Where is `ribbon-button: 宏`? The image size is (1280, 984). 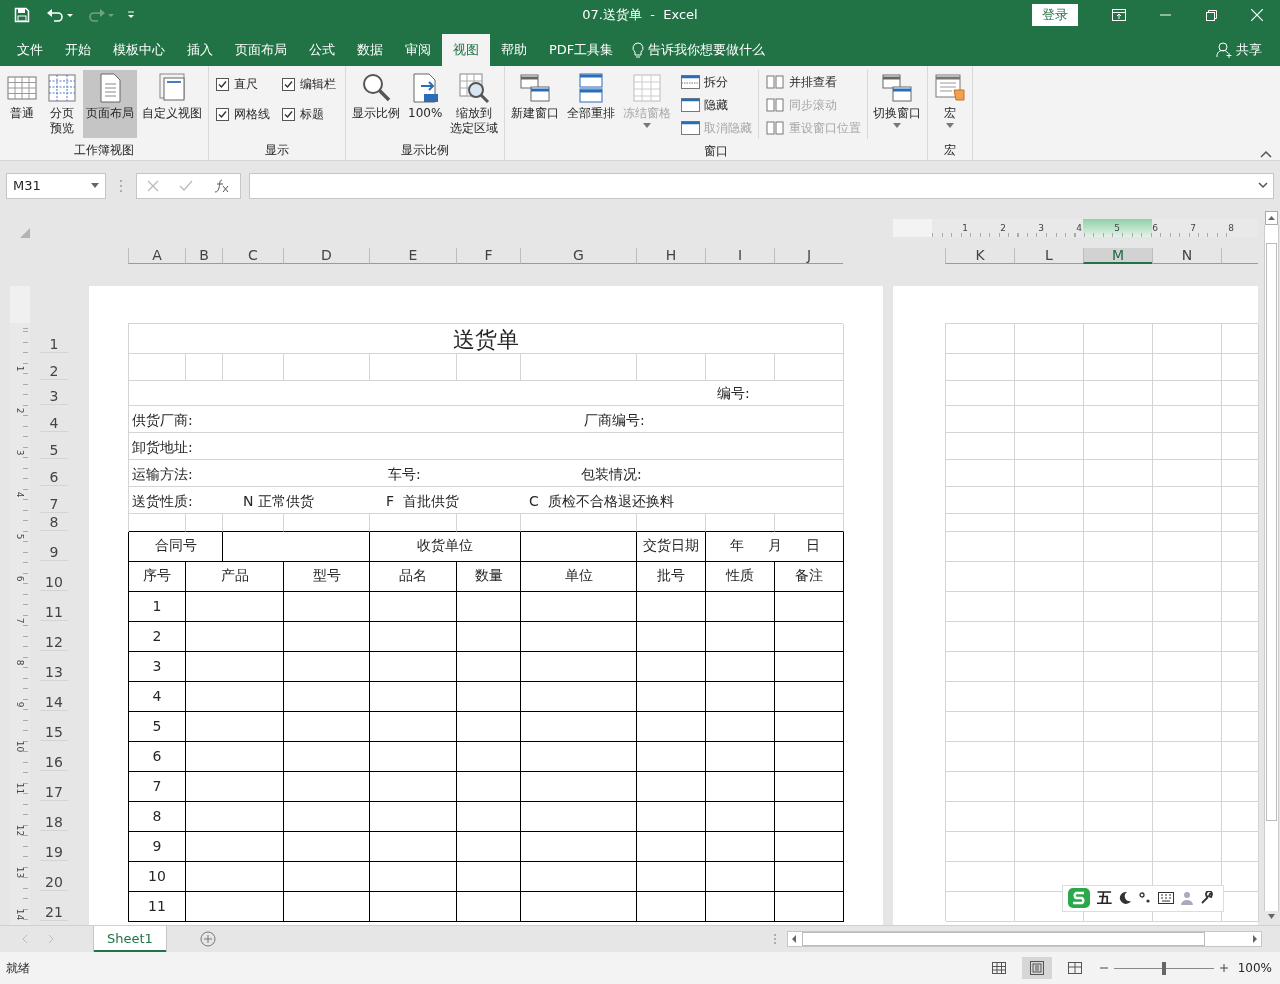 ribbon-button: 宏 is located at coordinates (950, 103).